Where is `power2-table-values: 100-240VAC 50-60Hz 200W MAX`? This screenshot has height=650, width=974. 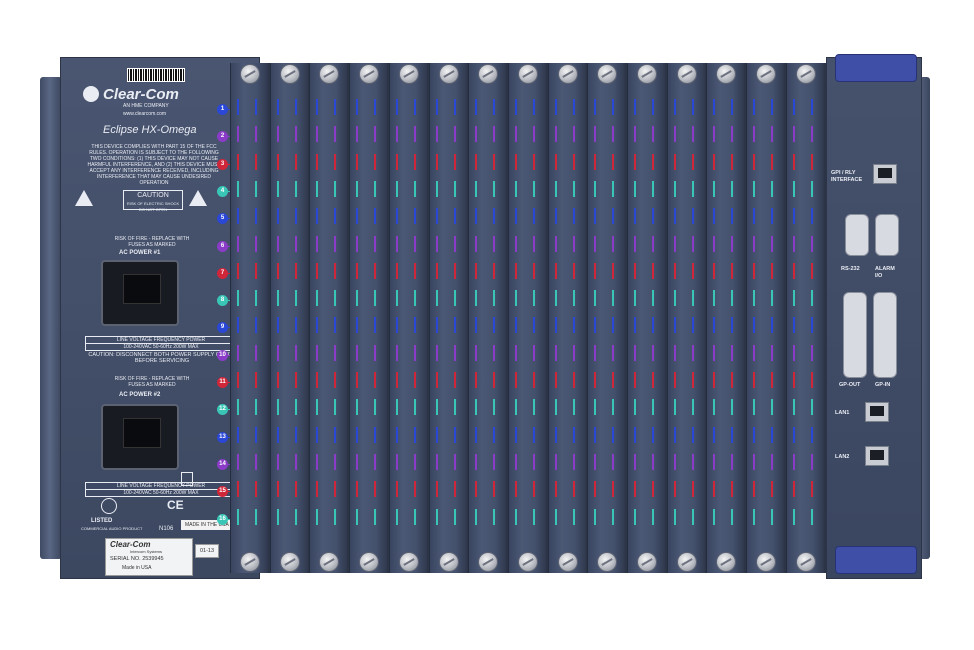
power2-table-values: 100-240VAC 50-60Hz 200W MAX is located at coordinates (161, 493).